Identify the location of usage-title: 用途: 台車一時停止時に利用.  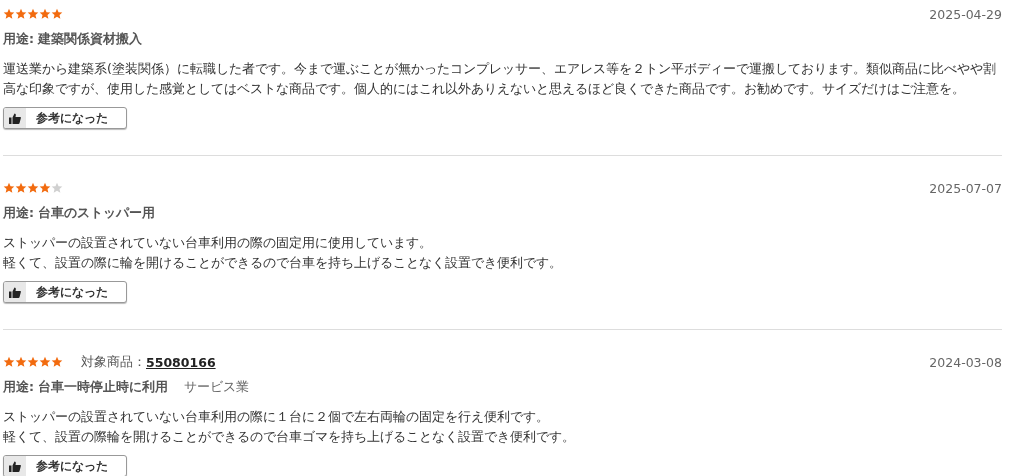
(86, 387).